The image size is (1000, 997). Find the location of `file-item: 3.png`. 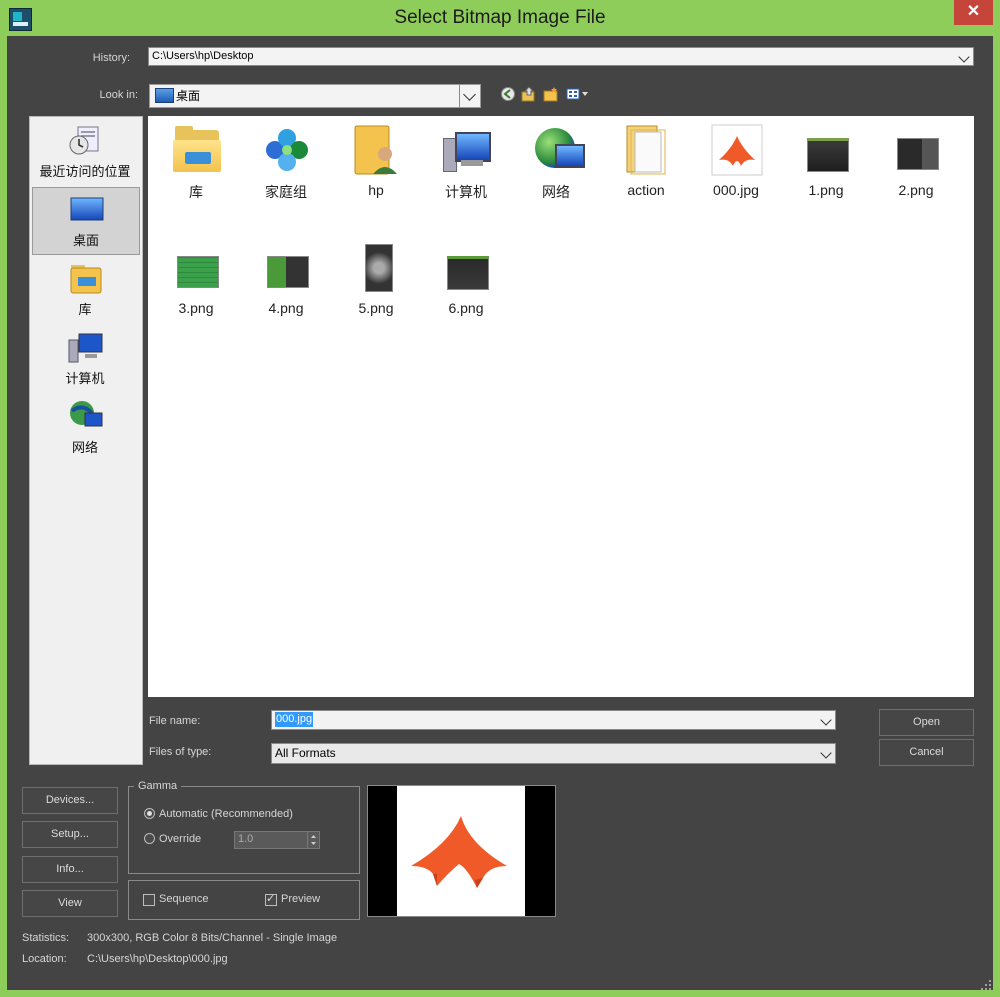

file-item: 3.png is located at coordinates (196, 284).